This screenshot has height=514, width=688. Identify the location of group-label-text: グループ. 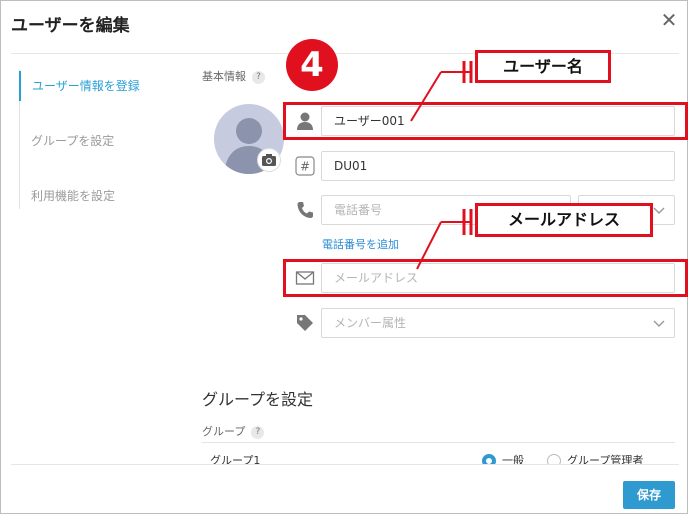
(224, 431).